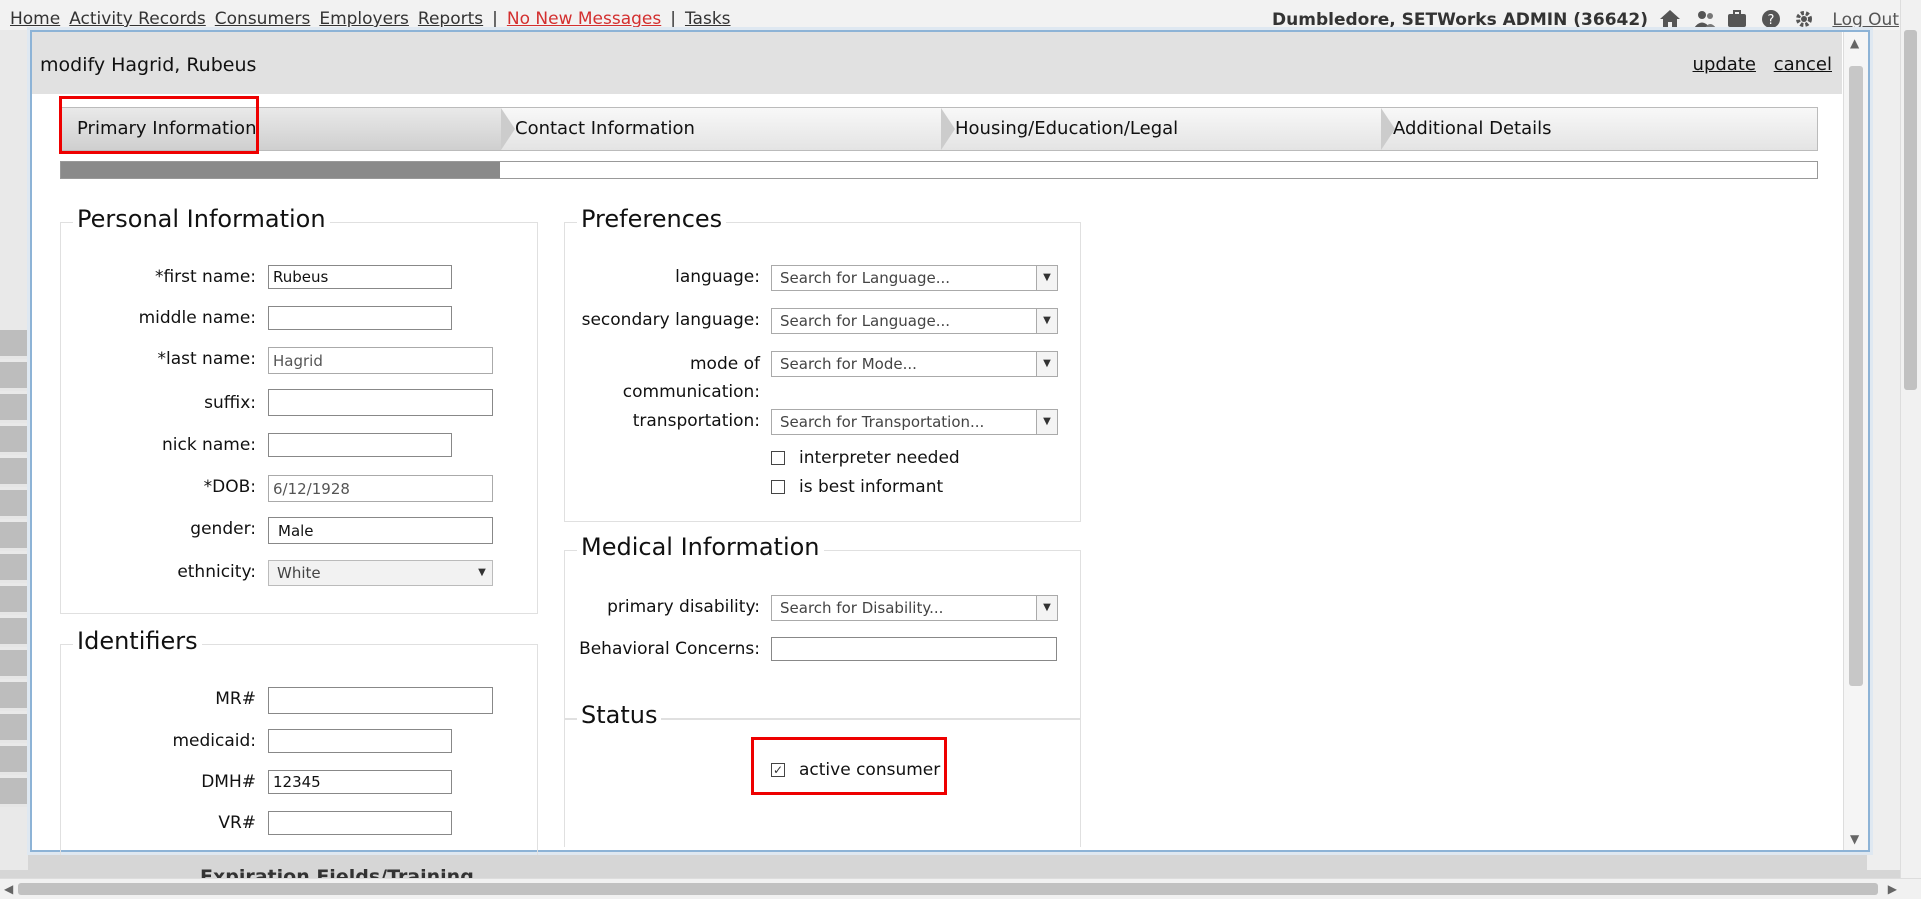  What do you see at coordinates (360, 445) in the screenshot?
I see `nick-name-input` at bounding box center [360, 445].